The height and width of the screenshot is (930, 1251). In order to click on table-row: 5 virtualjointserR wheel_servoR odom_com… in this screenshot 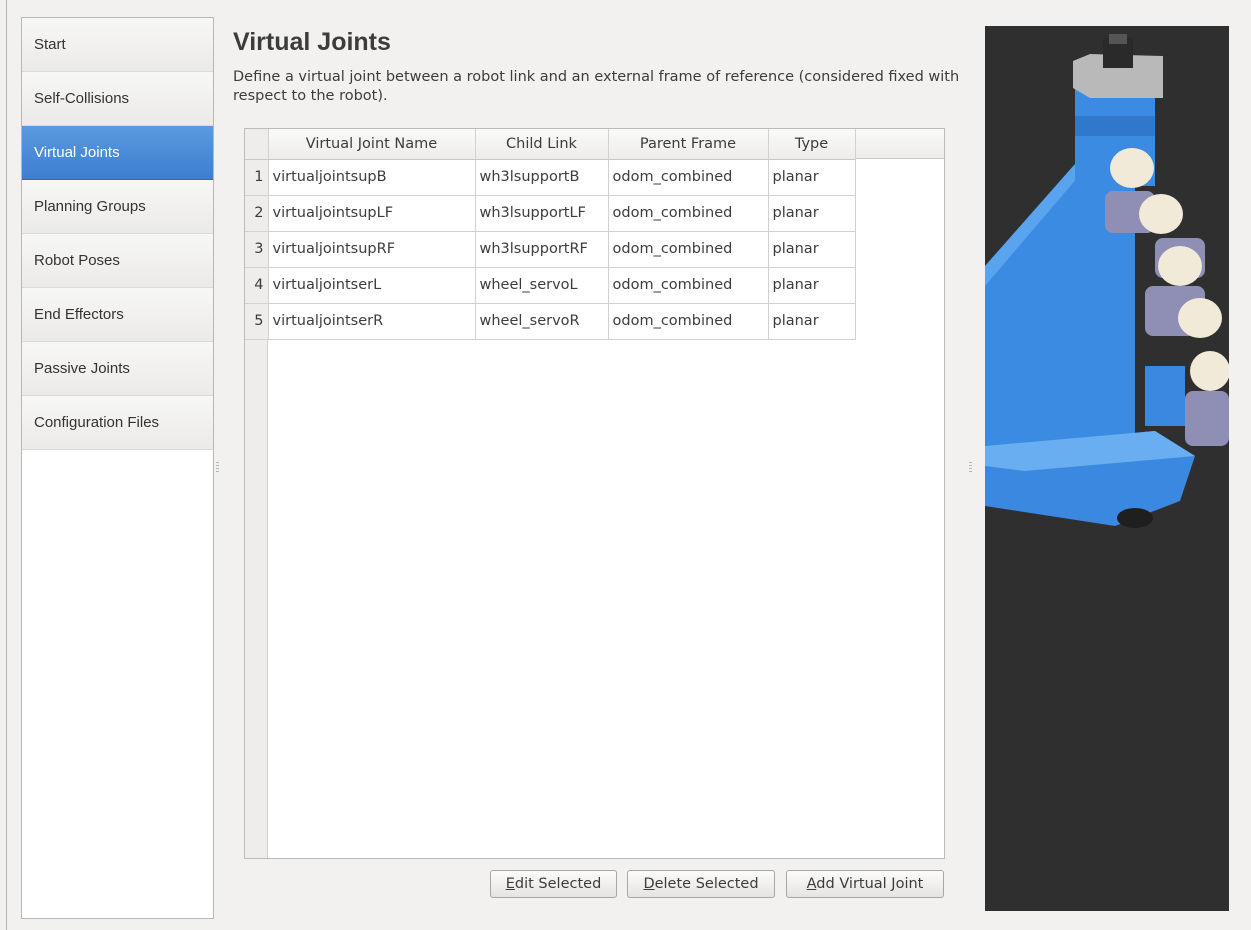, I will do `click(550, 321)`.